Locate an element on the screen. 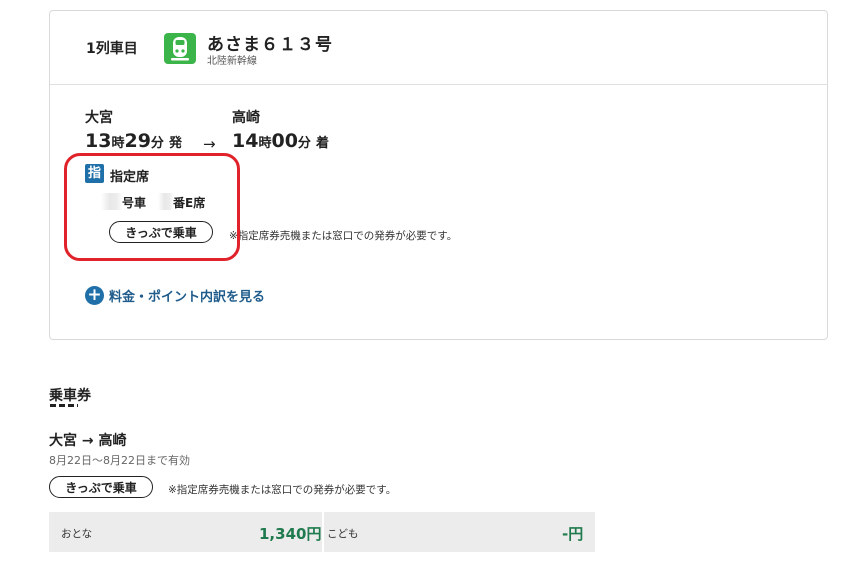  train-line-name: 北陸新幹線 is located at coordinates (232, 61).